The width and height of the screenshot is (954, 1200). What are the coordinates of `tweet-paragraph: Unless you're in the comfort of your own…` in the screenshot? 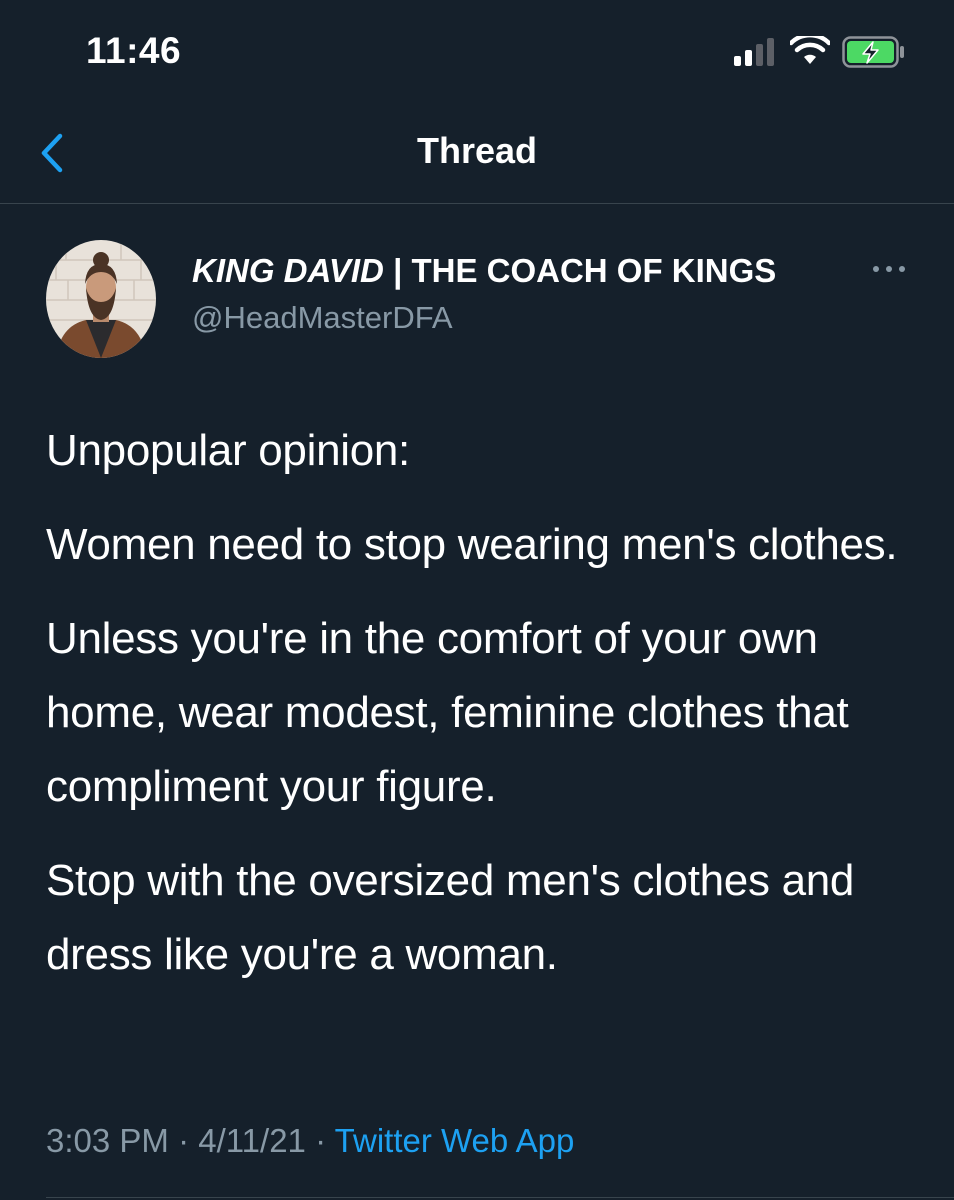 It's located at (447, 712).